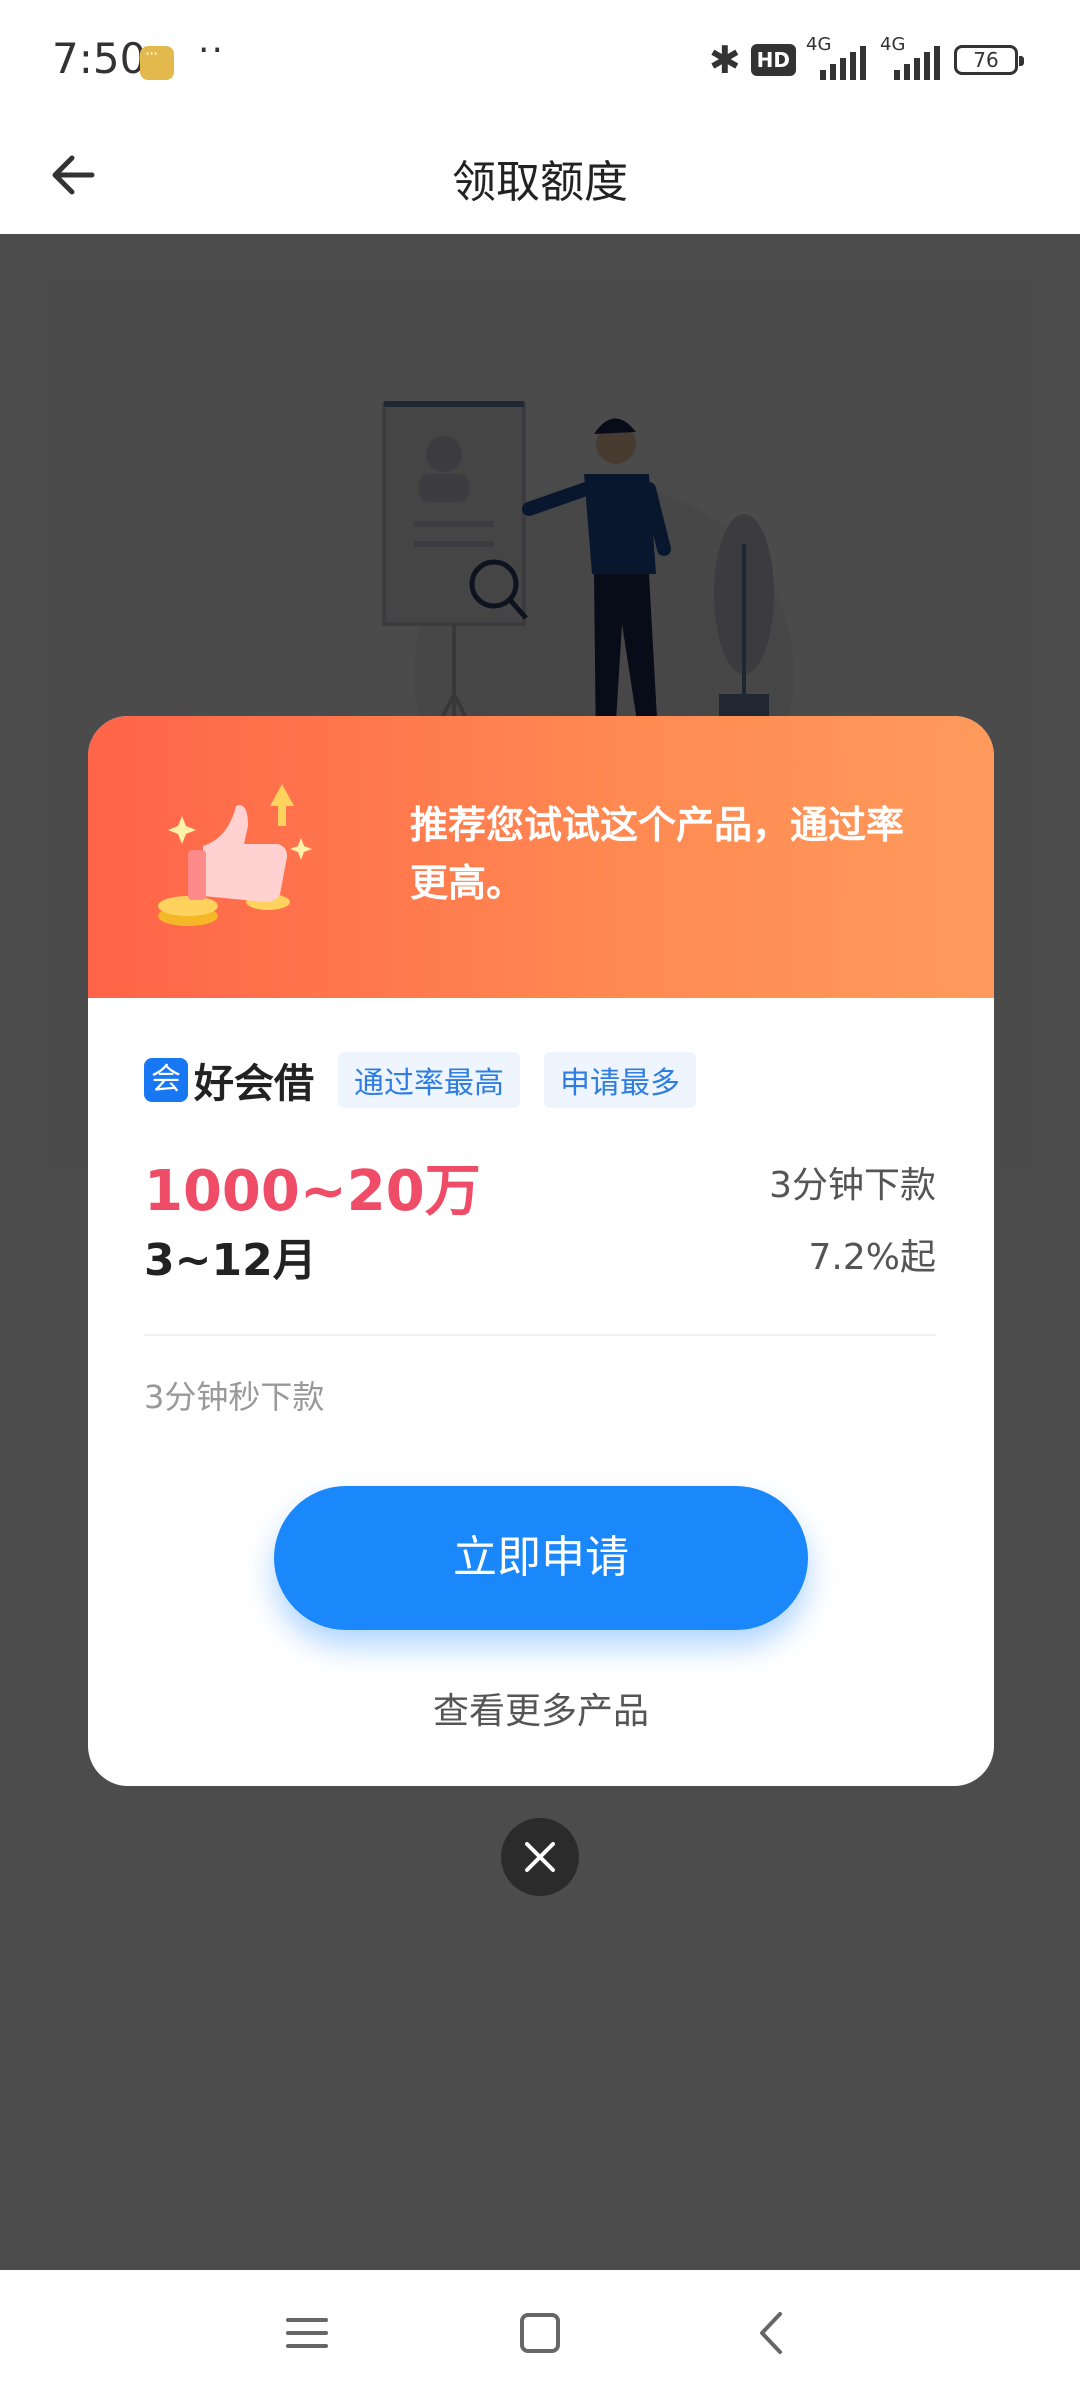 This screenshot has height=2400, width=1080. I want to click on haohuijie-logo-icon: 会, so click(166, 1080).